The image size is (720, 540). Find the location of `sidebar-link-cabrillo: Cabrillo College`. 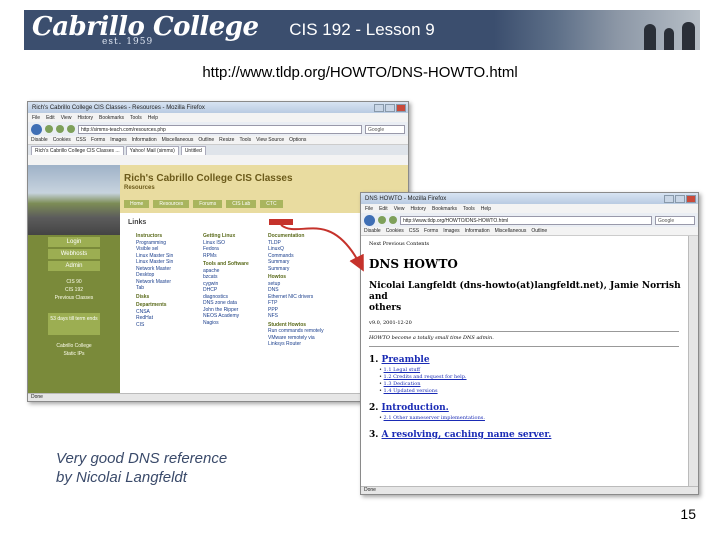

sidebar-link-cabrillo: Cabrillo College is located at coordinates (74, 346).